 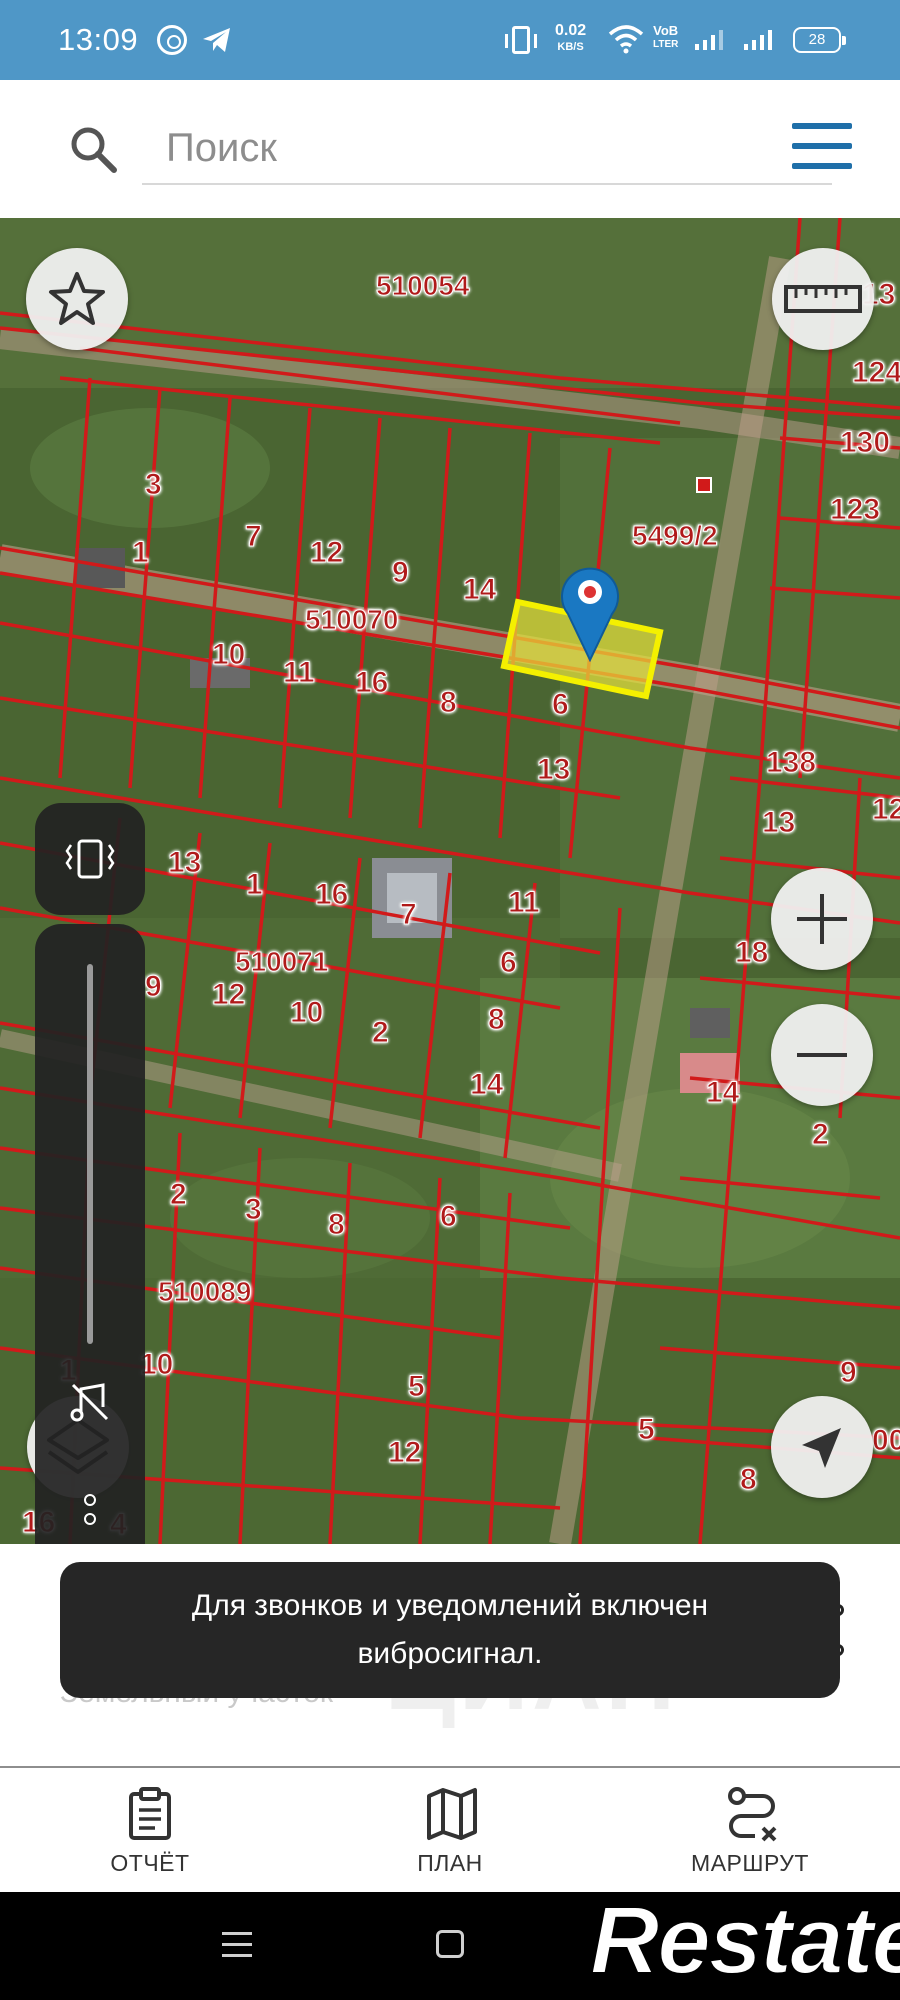 I want to click on map-icon, so click(x=452, y=1814).